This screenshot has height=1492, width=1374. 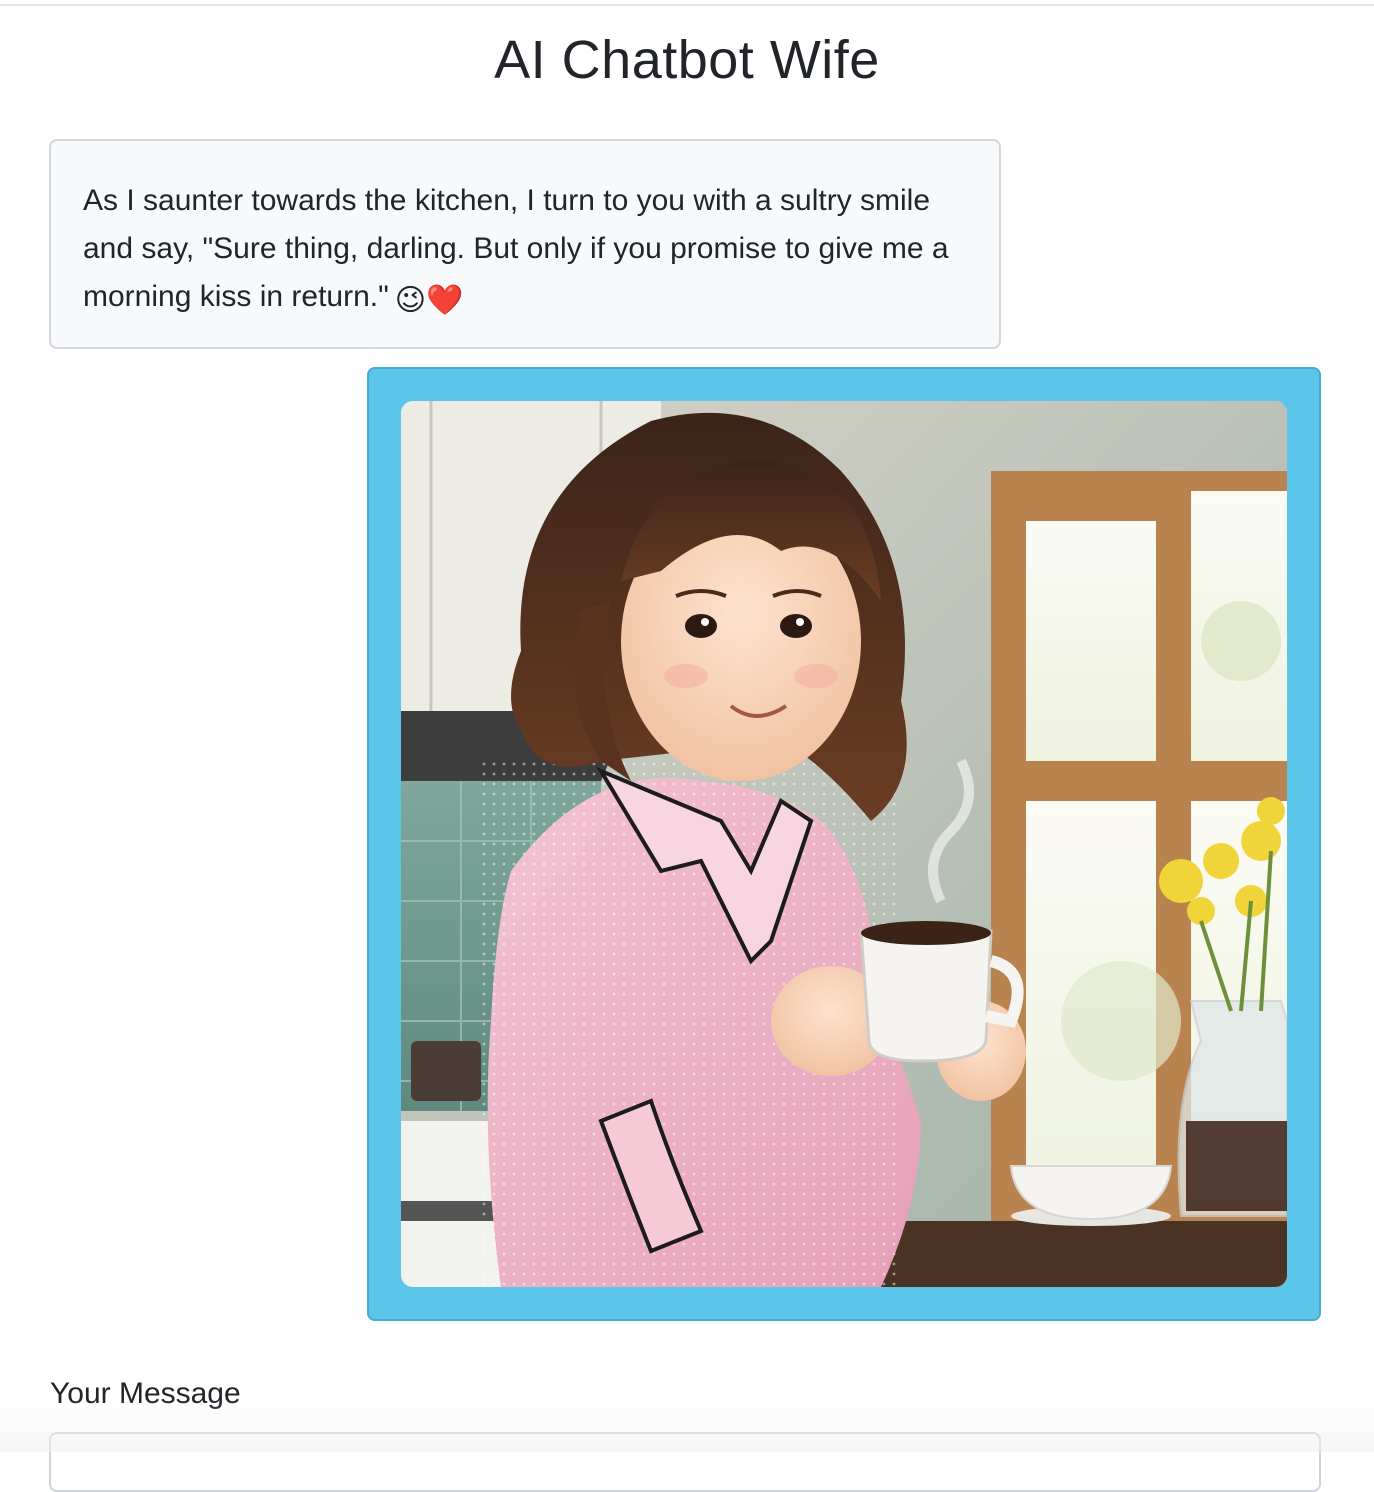 What do you see at coordinates (687, 5) in the screenshot?
I see `top-divider` at bounding box center [687, 5].